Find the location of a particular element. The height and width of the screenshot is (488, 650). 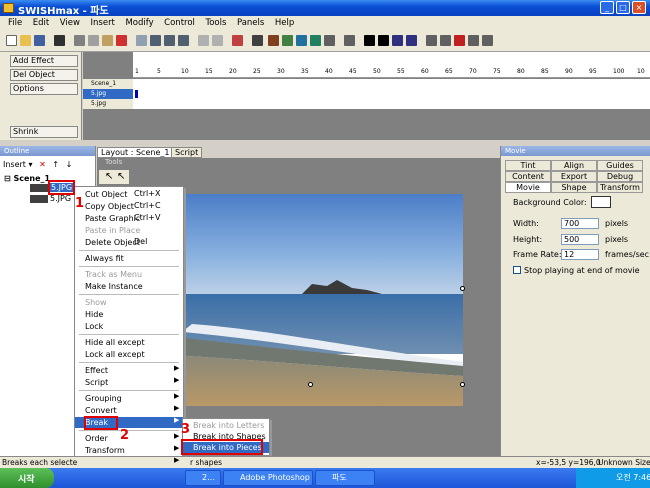

stop-checkbox is located at coordinates (517, 270).